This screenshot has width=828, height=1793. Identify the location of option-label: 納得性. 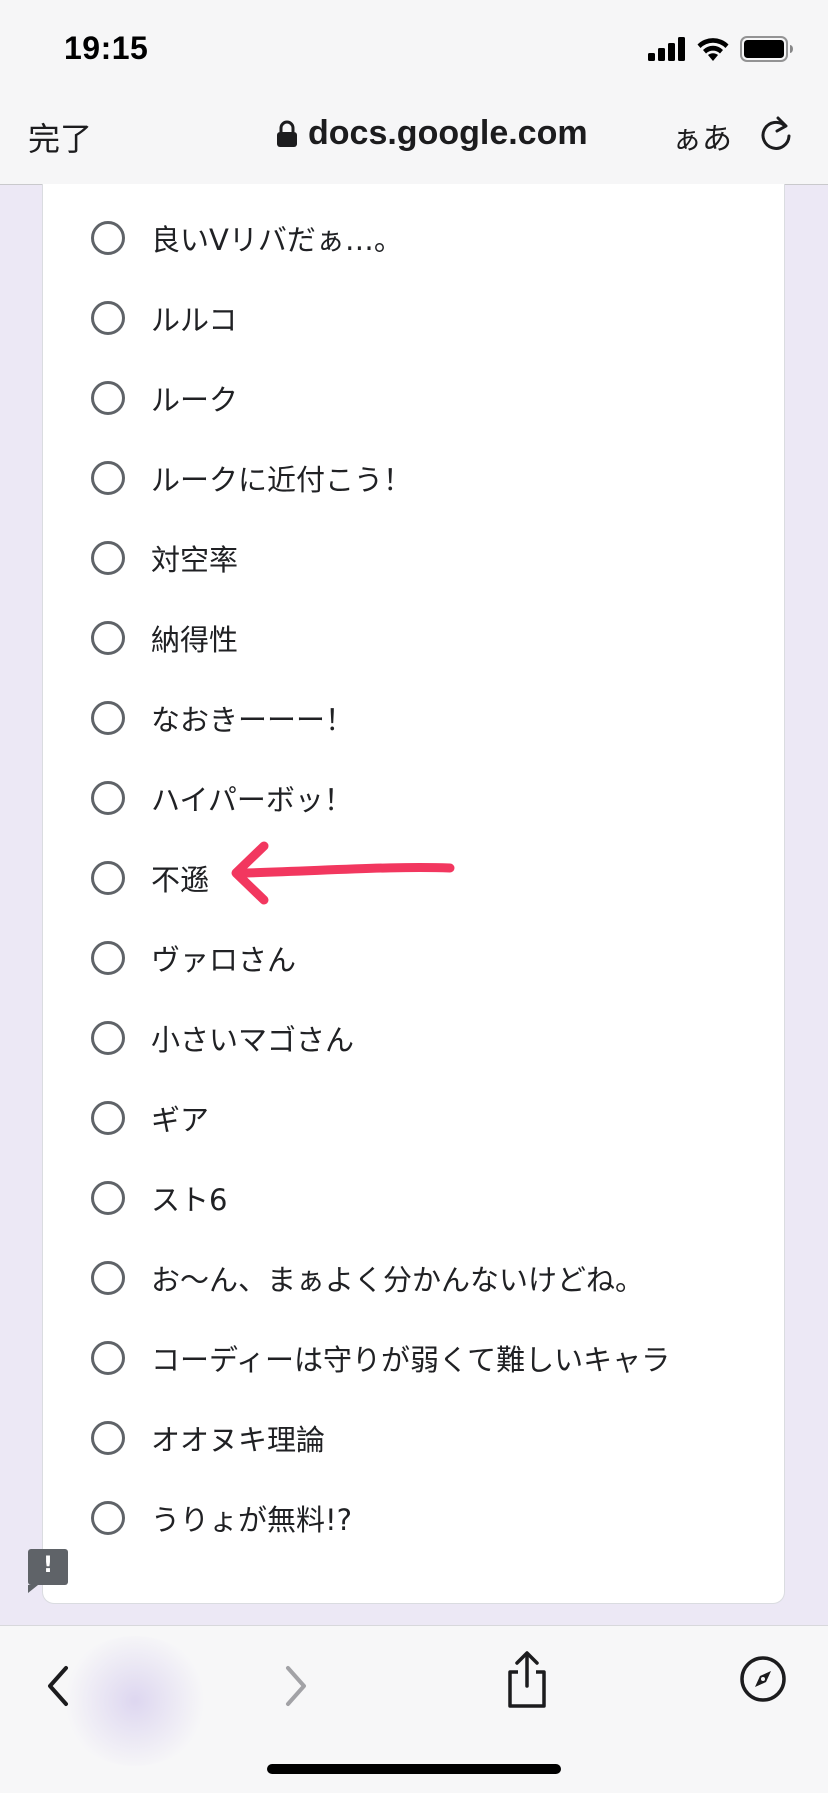
(195, 640).